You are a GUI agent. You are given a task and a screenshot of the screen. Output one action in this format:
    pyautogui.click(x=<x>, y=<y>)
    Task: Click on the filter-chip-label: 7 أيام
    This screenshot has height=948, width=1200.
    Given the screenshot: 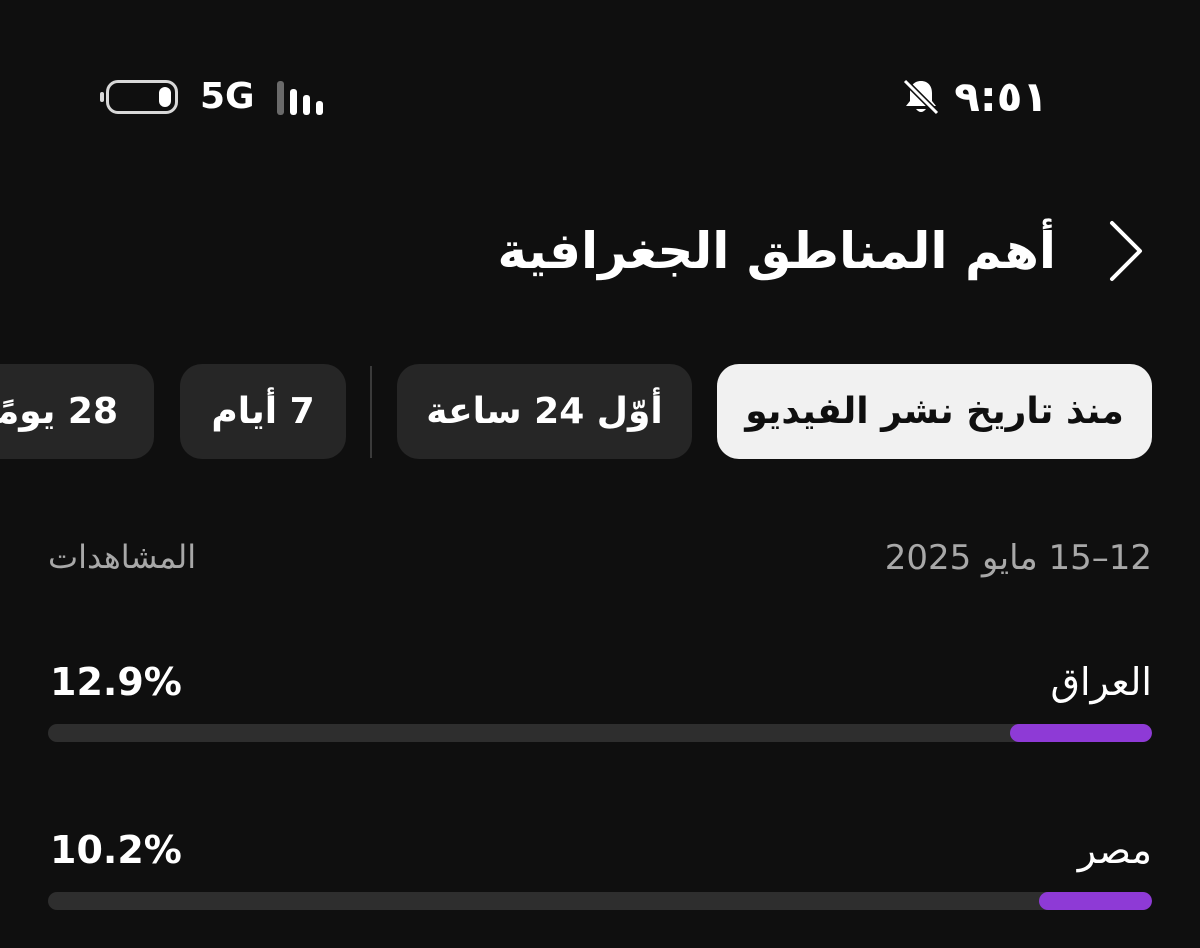 What is the action you would take?
    pyautogui.click(x=263, y=411)
    